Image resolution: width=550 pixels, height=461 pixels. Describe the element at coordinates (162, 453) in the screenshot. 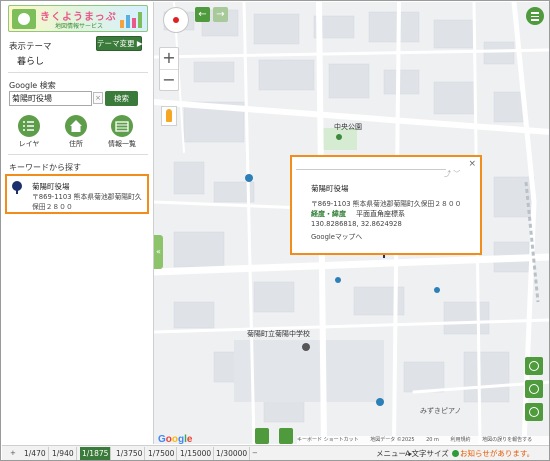

I see `scale-option: 1/7500` at that location.